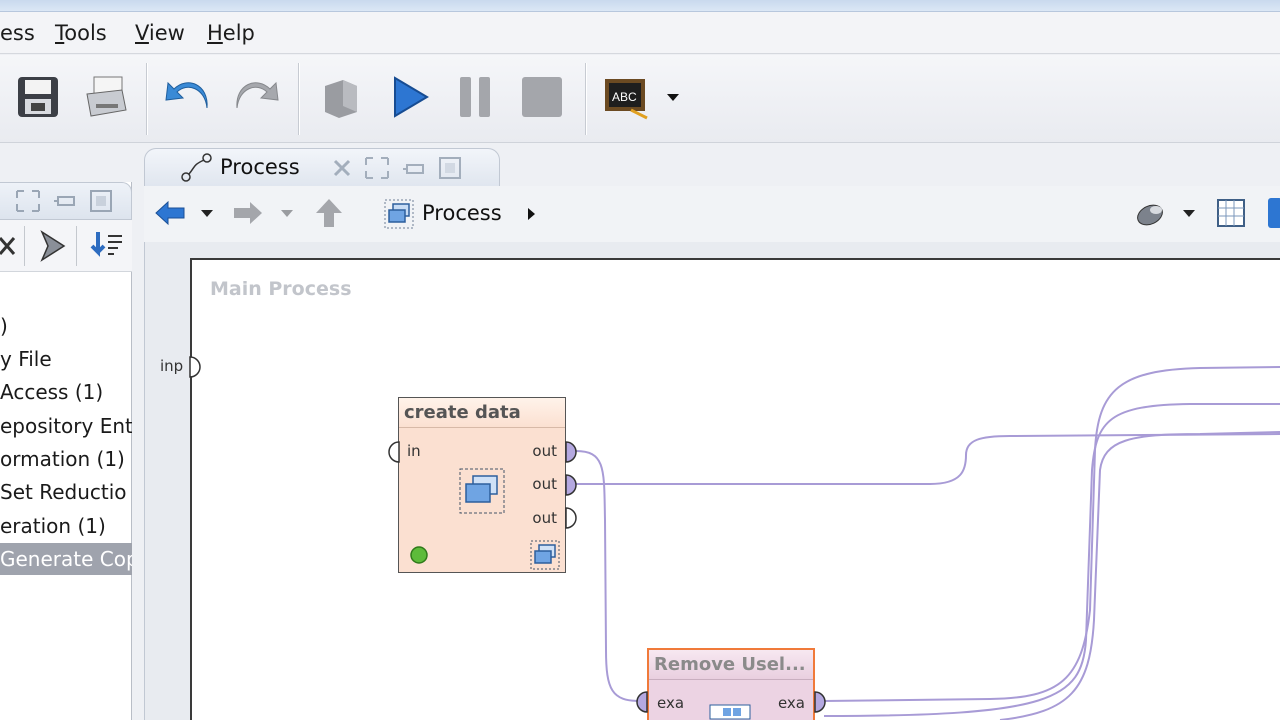 The image size is (1280, 720). I want to click on run-button, so click(408, 97).